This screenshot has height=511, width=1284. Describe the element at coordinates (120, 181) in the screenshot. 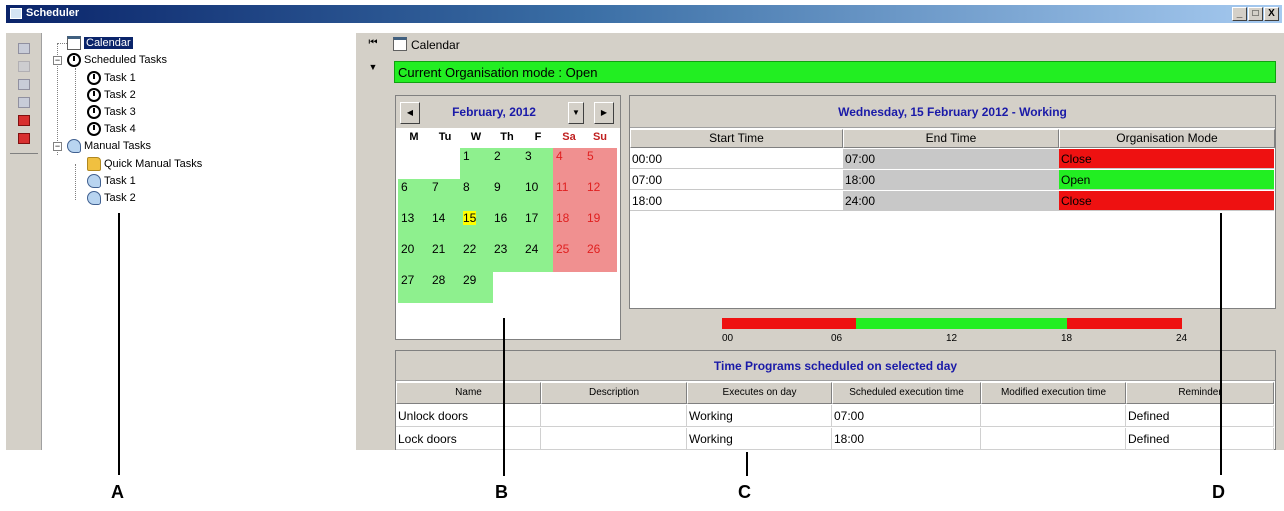

I see `tree-item-label: Task 1` at that location.